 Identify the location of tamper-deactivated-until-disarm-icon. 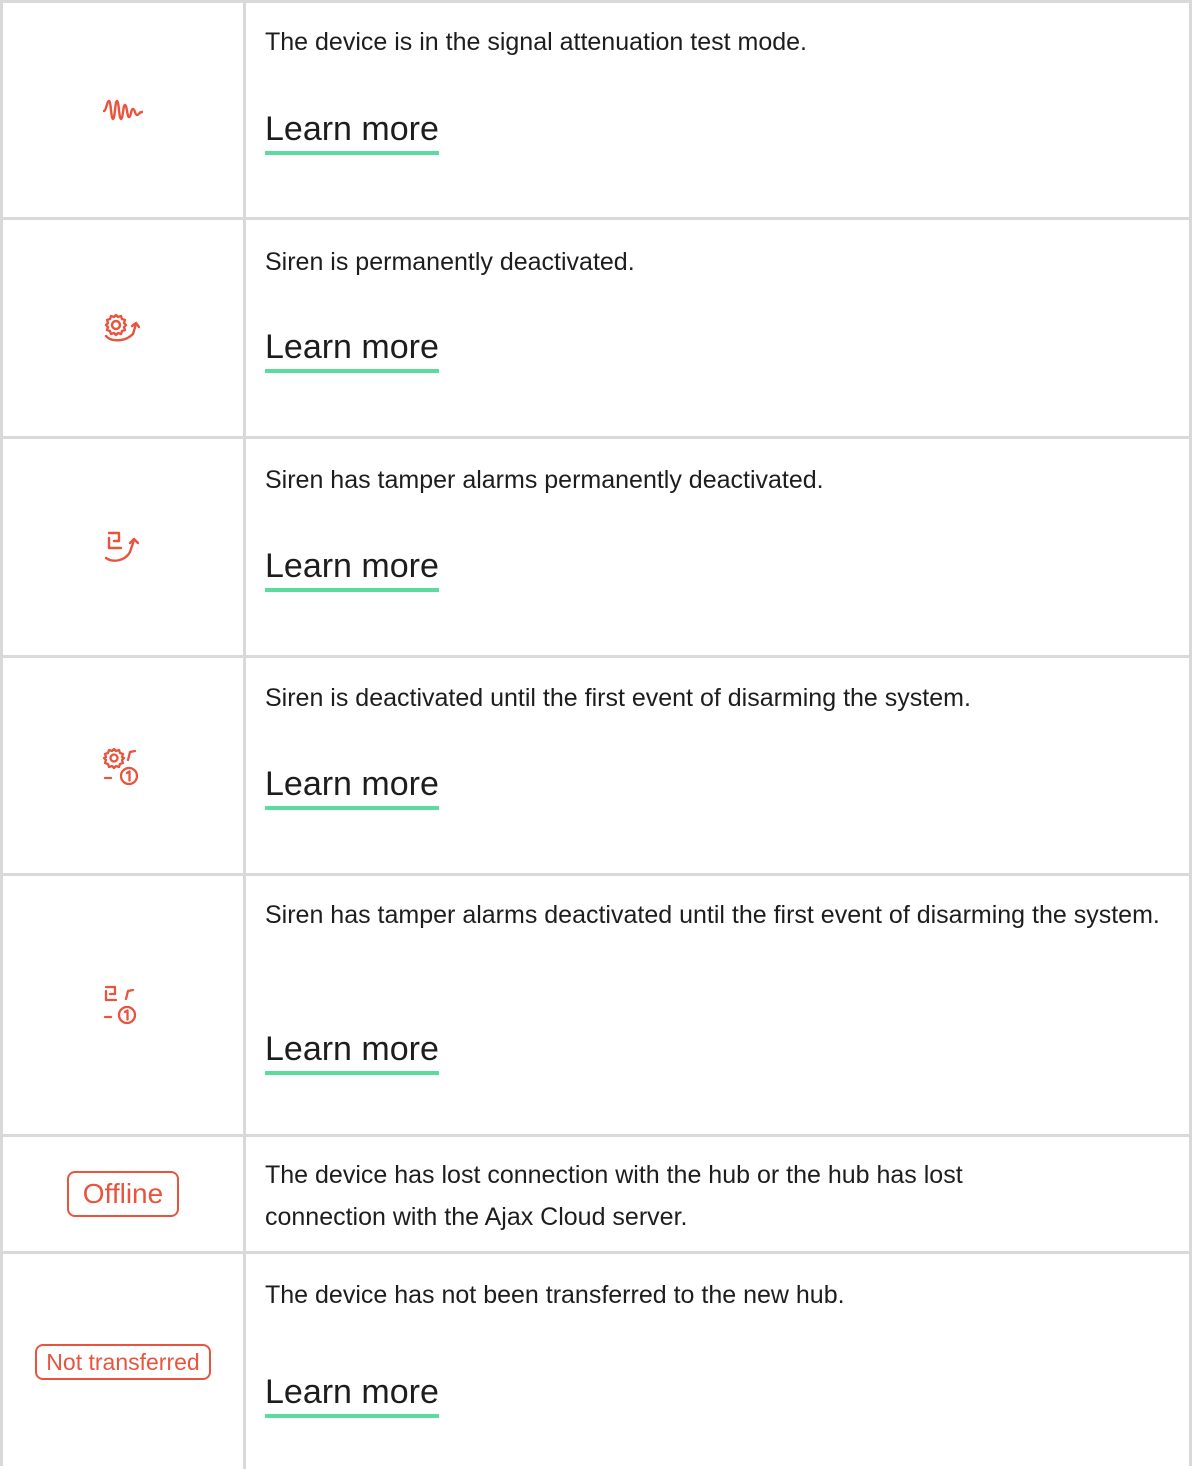
(123, 1005).